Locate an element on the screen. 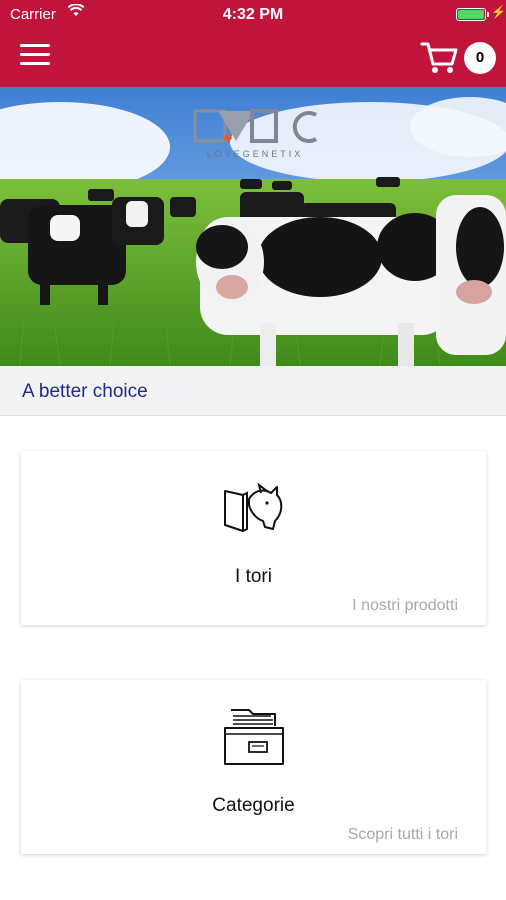 This screenshot has width=506, height=900. status-time: 4:32 PM is located at coordinates (253, 14).